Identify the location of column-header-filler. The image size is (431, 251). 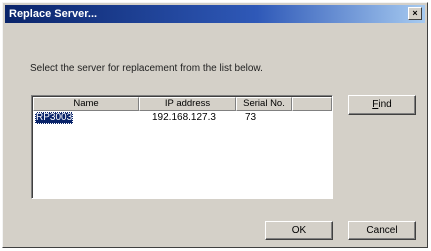
(312, 104).